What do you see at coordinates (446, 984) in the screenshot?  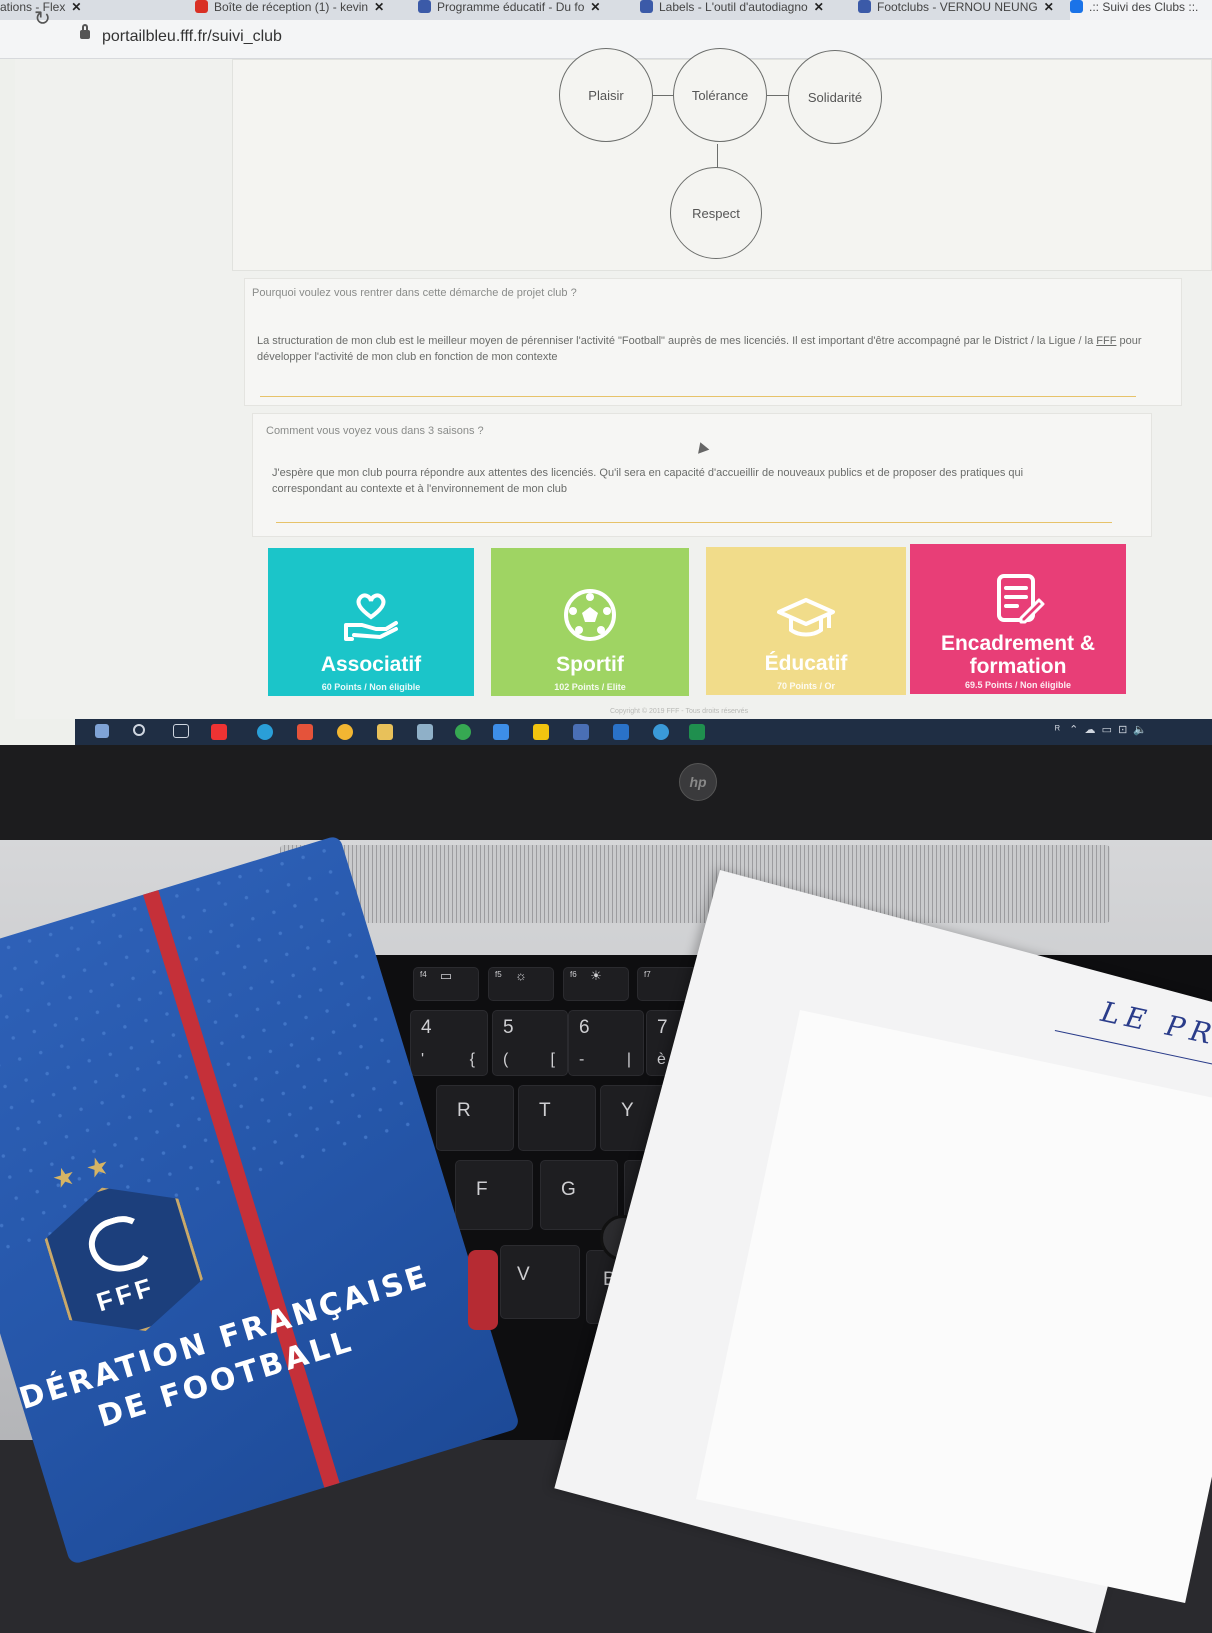 I see `function-key: f4 ▭` at bounding box center [446, 984].